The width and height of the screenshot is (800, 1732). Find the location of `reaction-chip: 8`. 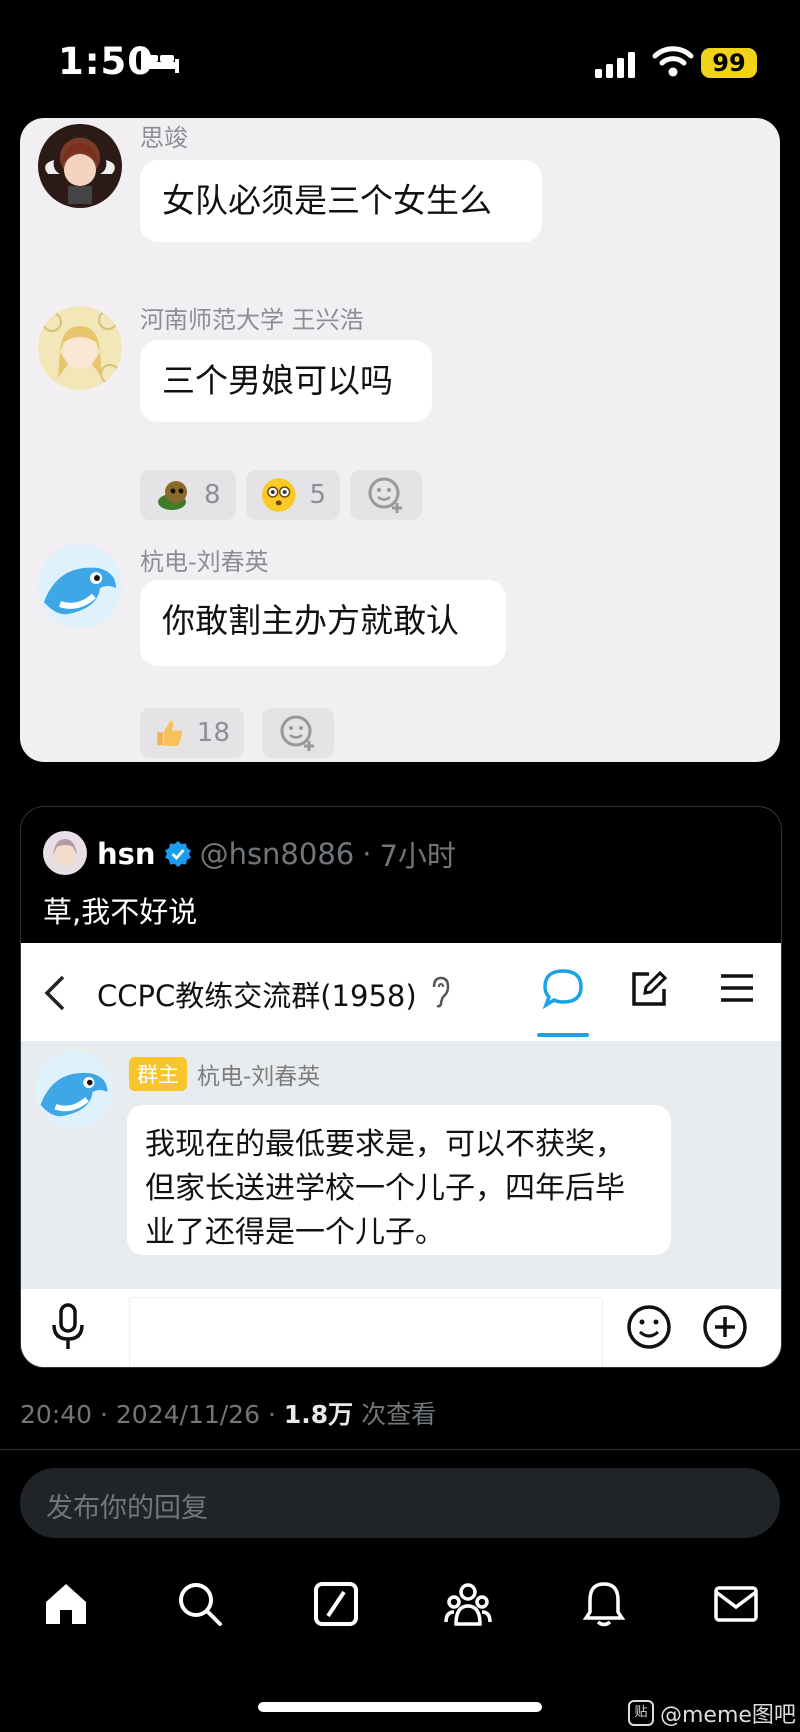

reaction-chip: 8 is located at coordinates (188, 495).